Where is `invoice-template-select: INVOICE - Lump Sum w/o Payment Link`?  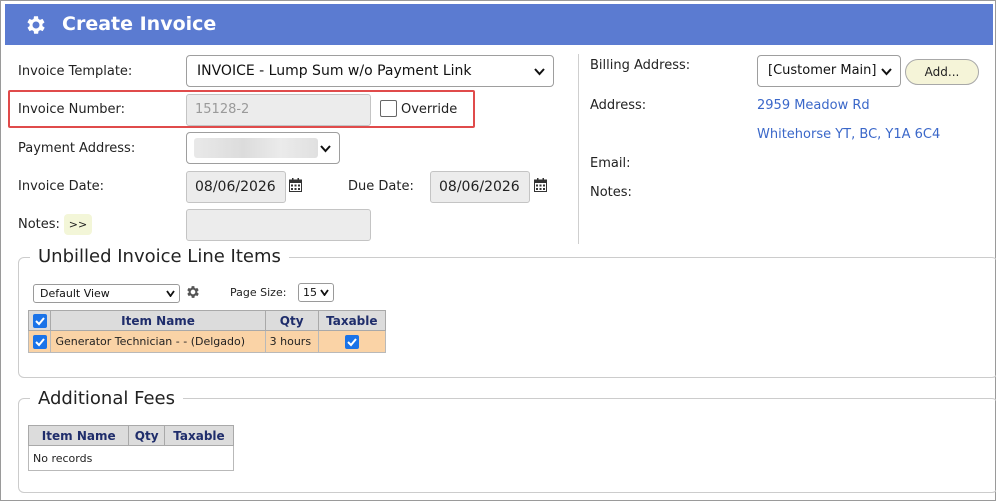
invoice-template-select: INVOICE - Lump Sum w/o Payment Link is located at coordinates (370, 71).